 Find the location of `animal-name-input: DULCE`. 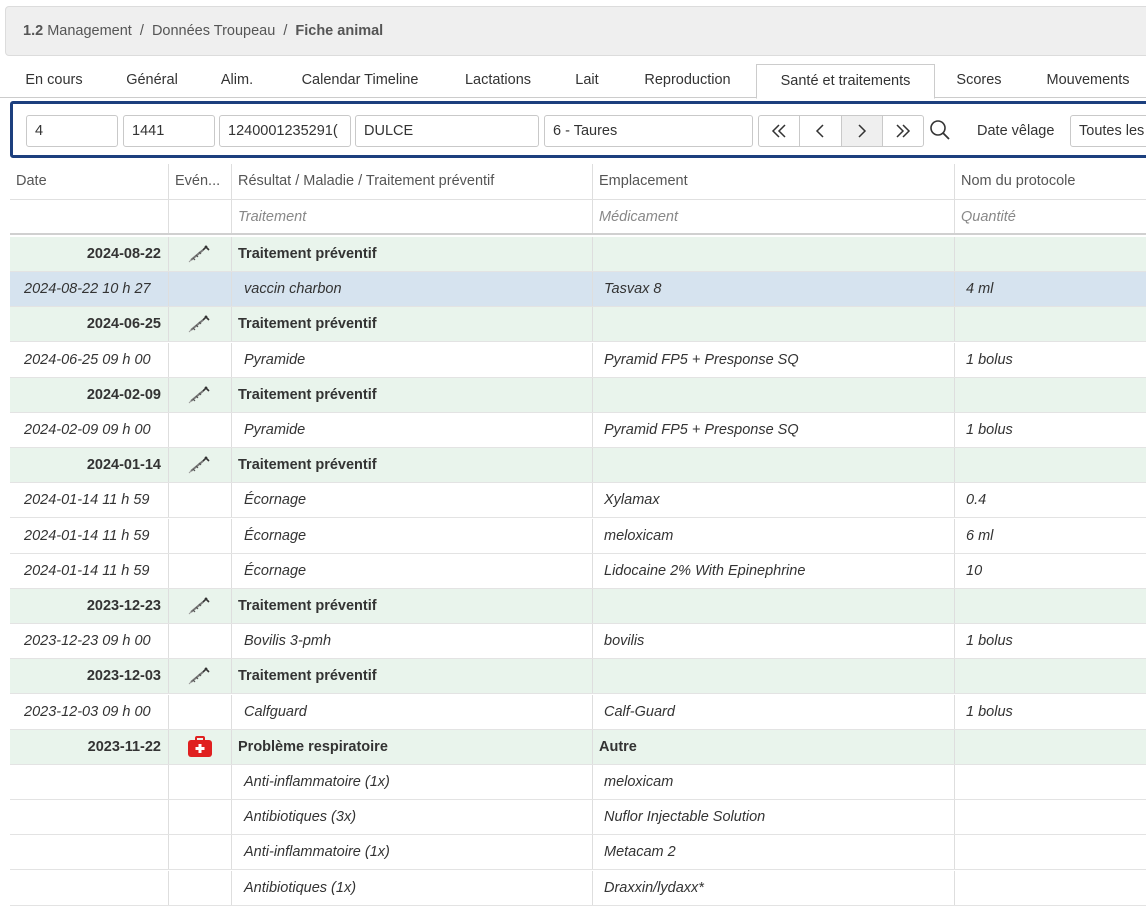

animal-name-input: DULCE is located at coordinates (447, 131).